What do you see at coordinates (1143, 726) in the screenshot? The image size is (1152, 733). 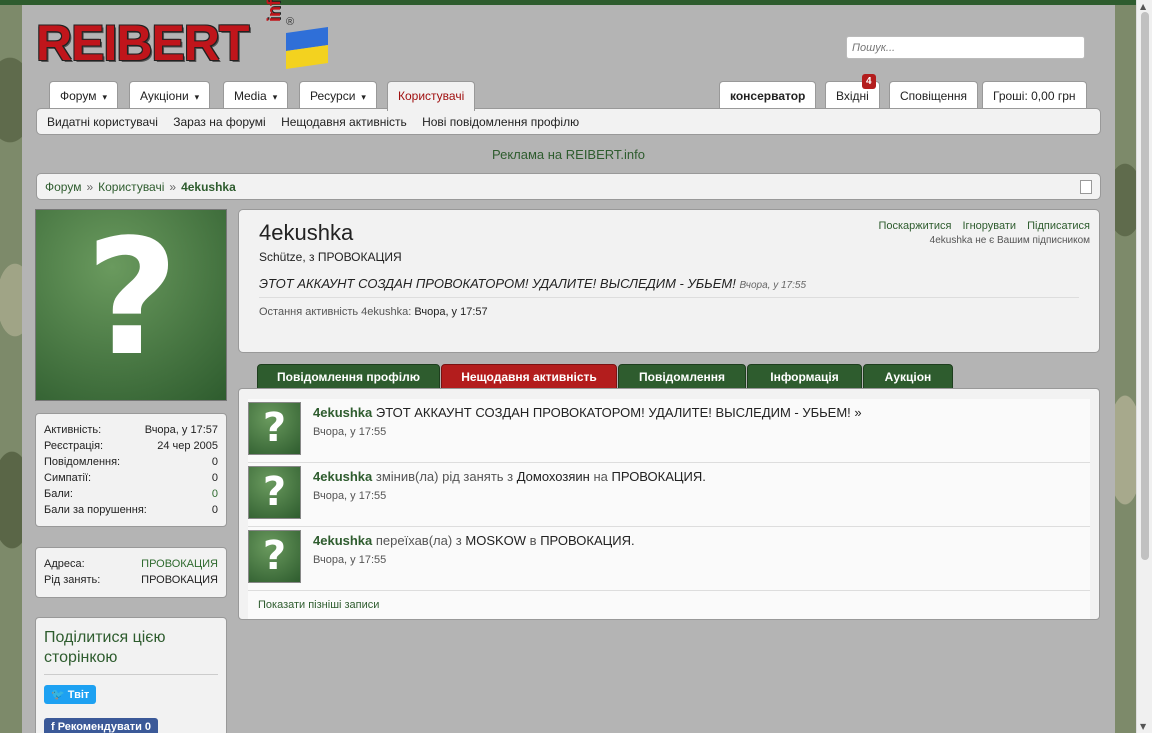 I see `scroll-down-icon: ▼` at bounding box center [1143, 726].